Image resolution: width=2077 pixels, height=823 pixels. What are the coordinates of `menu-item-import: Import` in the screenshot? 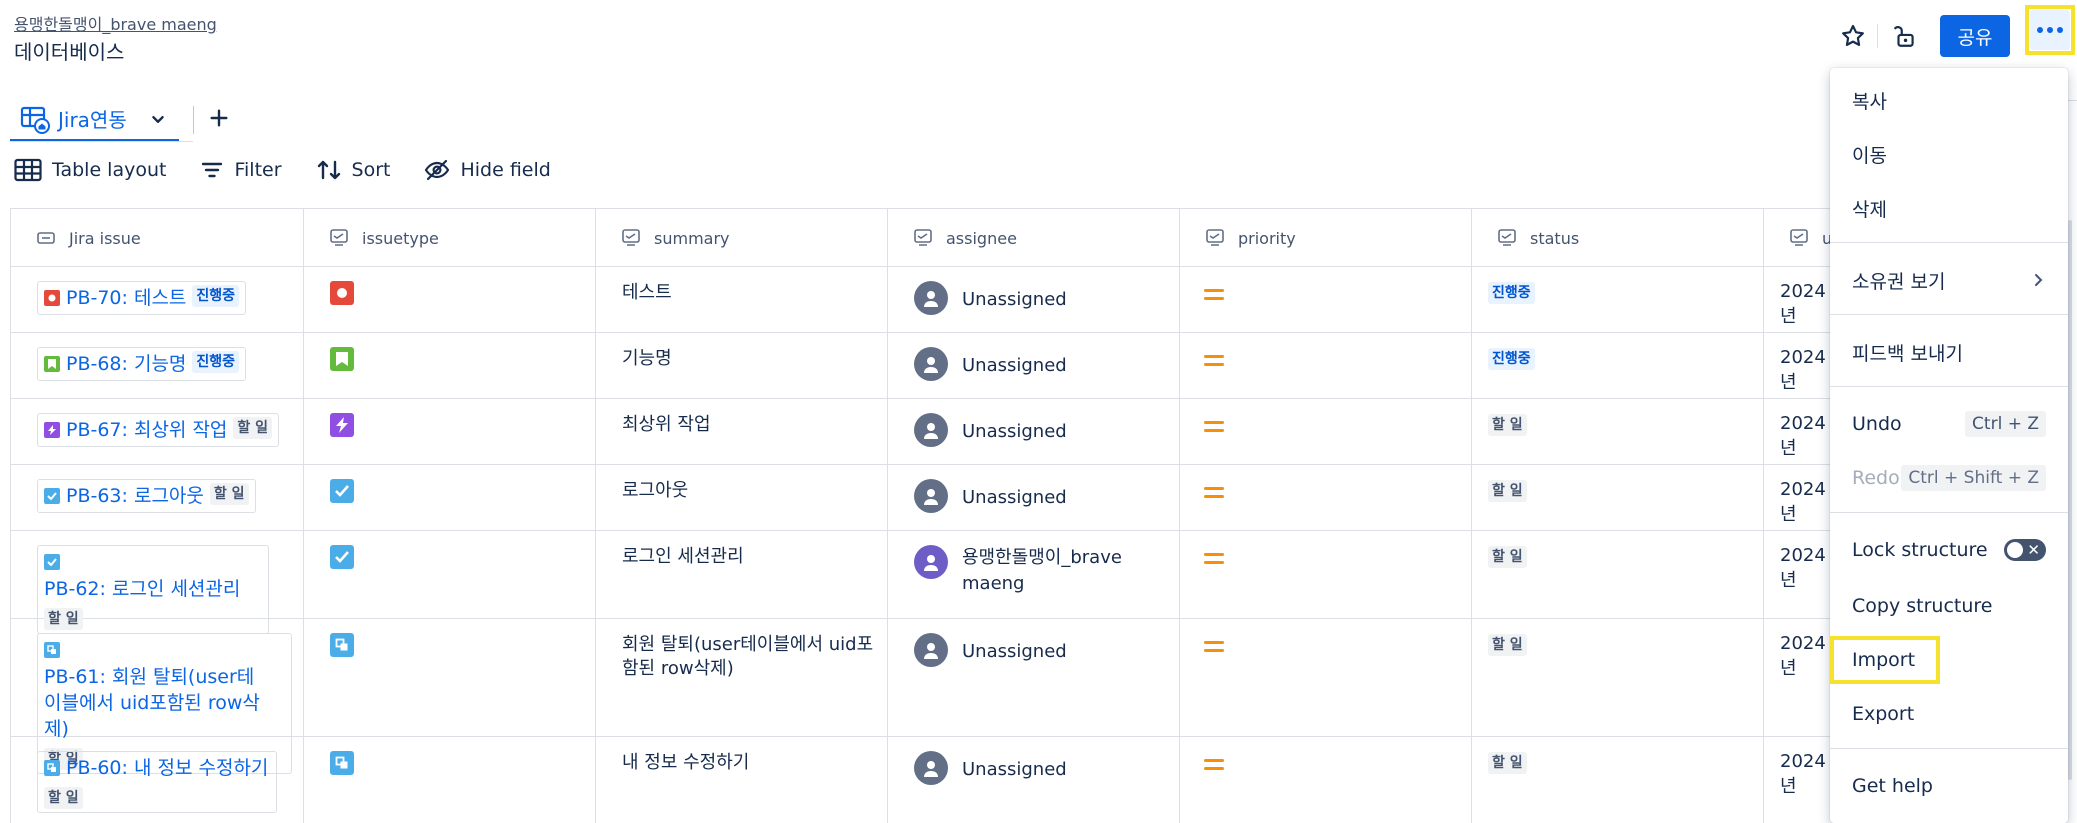 It's located at (1949, 660).